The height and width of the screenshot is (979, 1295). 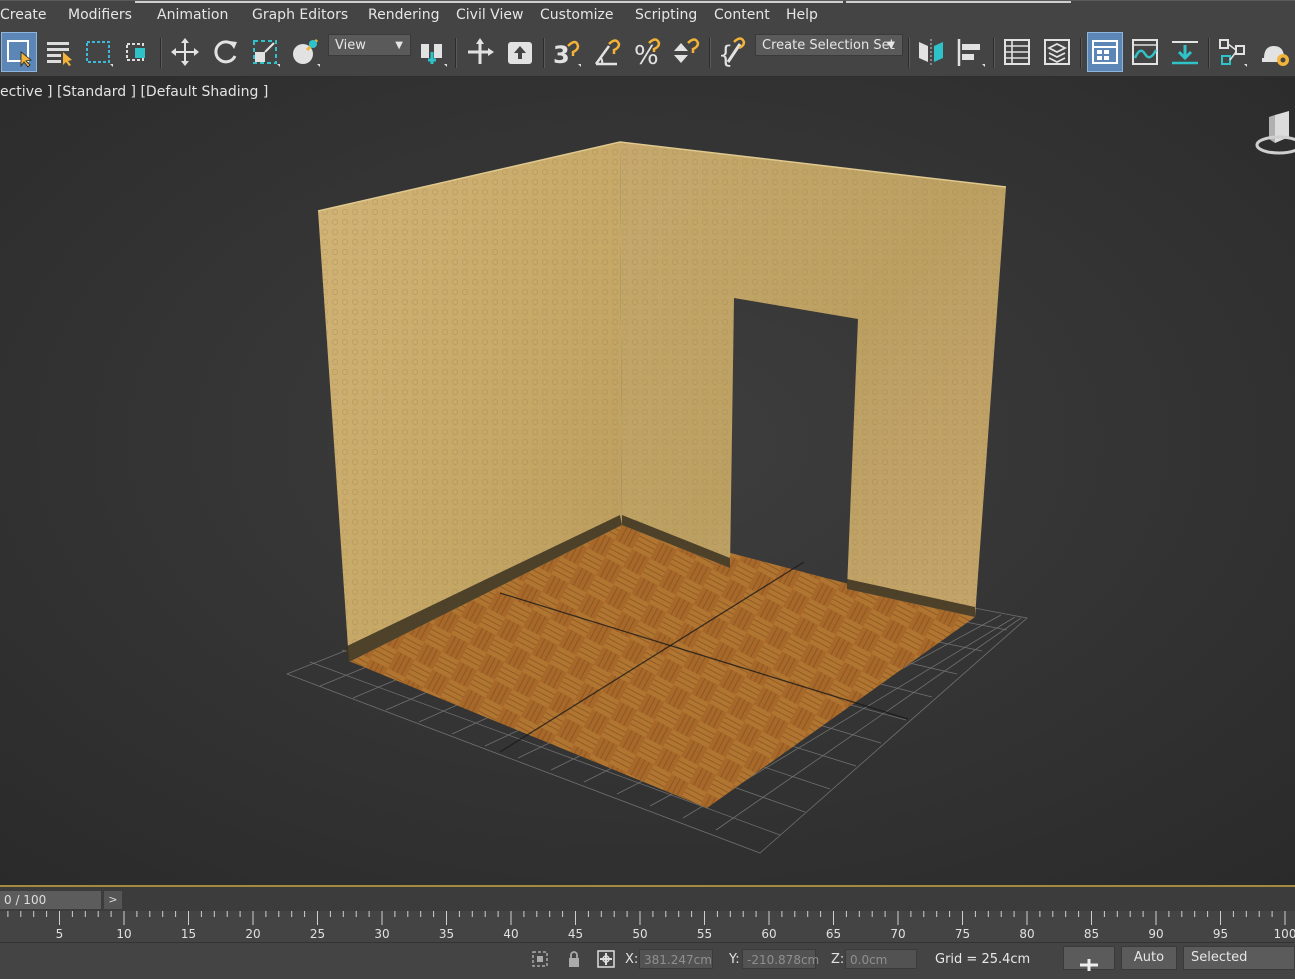 What do you see at coordinates (23, 15) in the screenshot?
I see `menu-create: Create` at bounding box center [23, 15].